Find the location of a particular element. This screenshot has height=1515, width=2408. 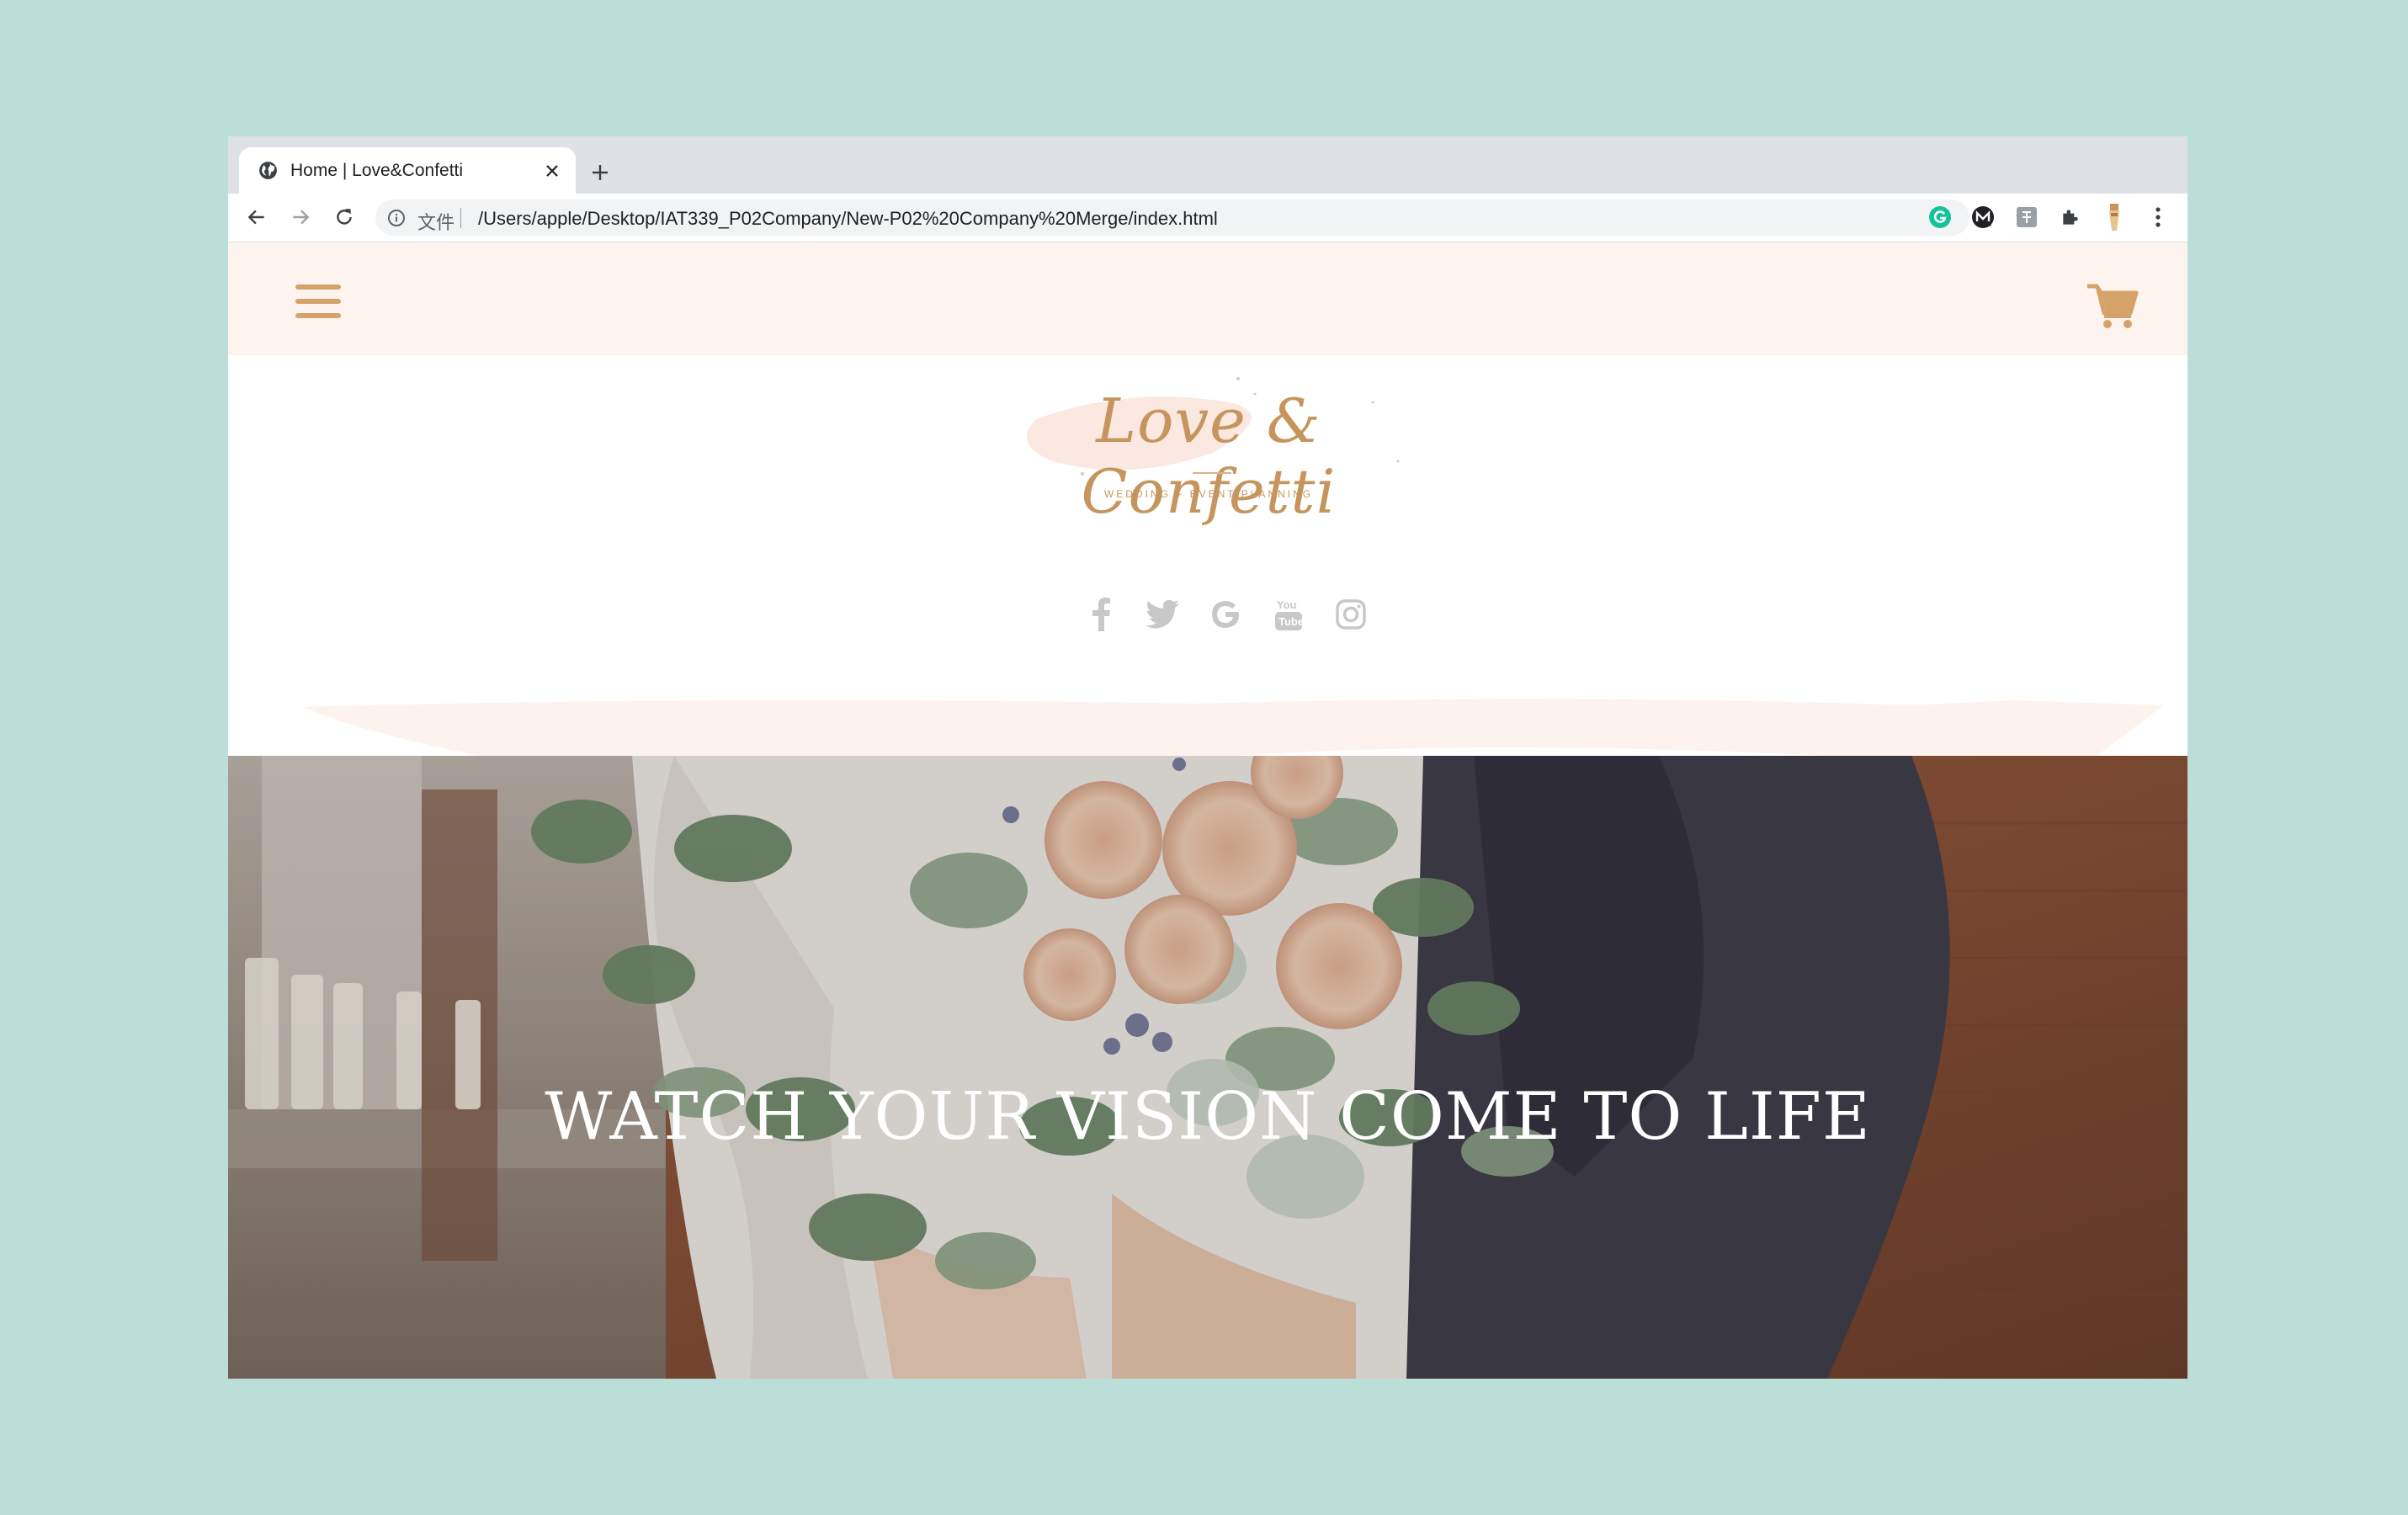

hero-headline: WATCH YOUR VISION COME TO LIFE is located at coordinates (1208, 1117).